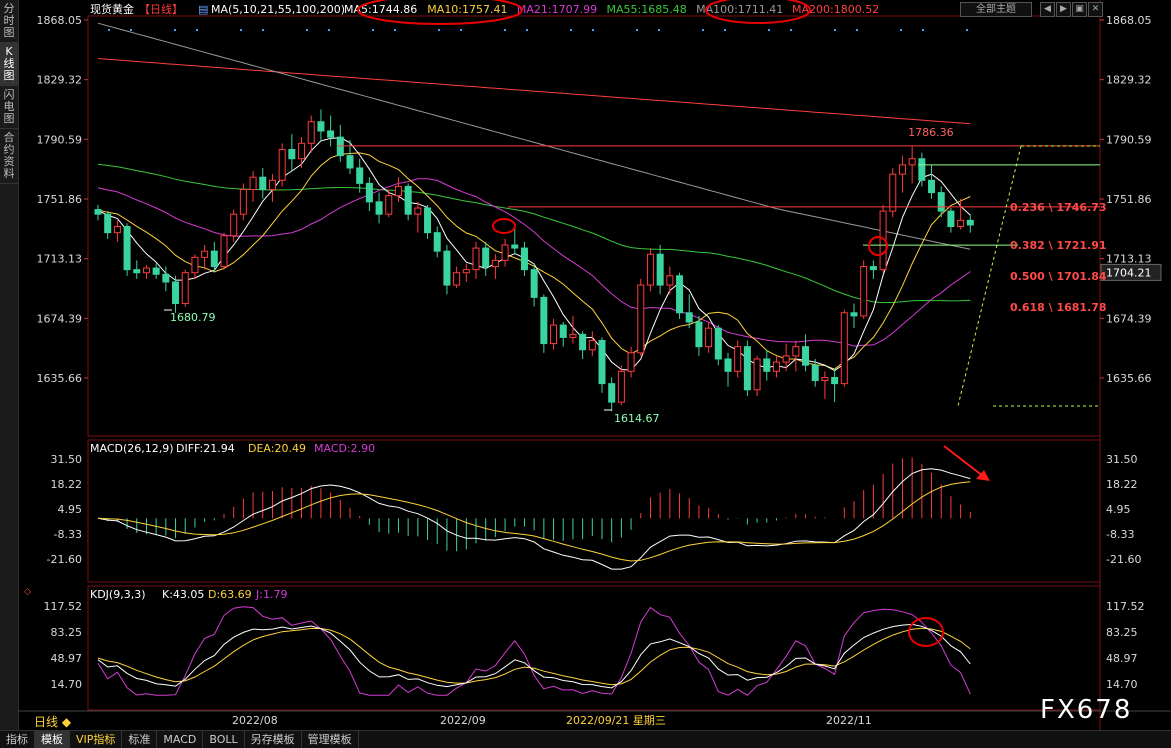  What do you see at coordinates (60, 259) in the screenshot?
I see `price-axis-left-label: 1713.13` at bounding box center [60, 259].